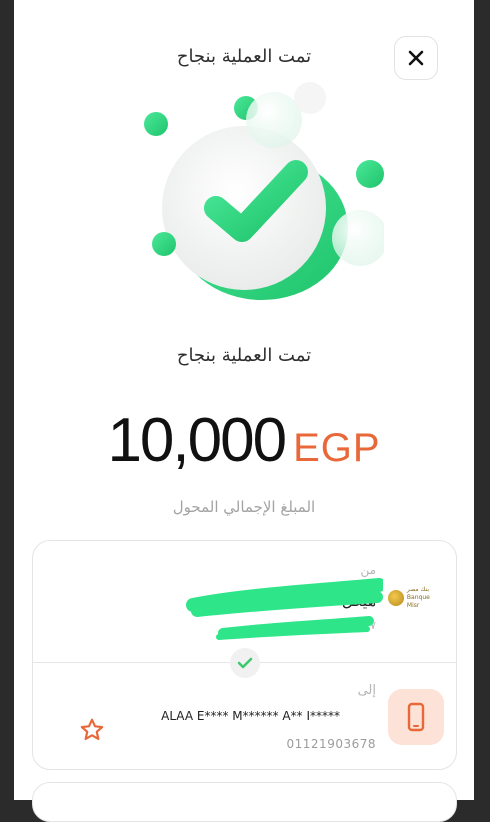  Describe the element at coordinates (418, 601) in the screenshot. I see `bank-logo-text-en: Banque Misr` at that location.